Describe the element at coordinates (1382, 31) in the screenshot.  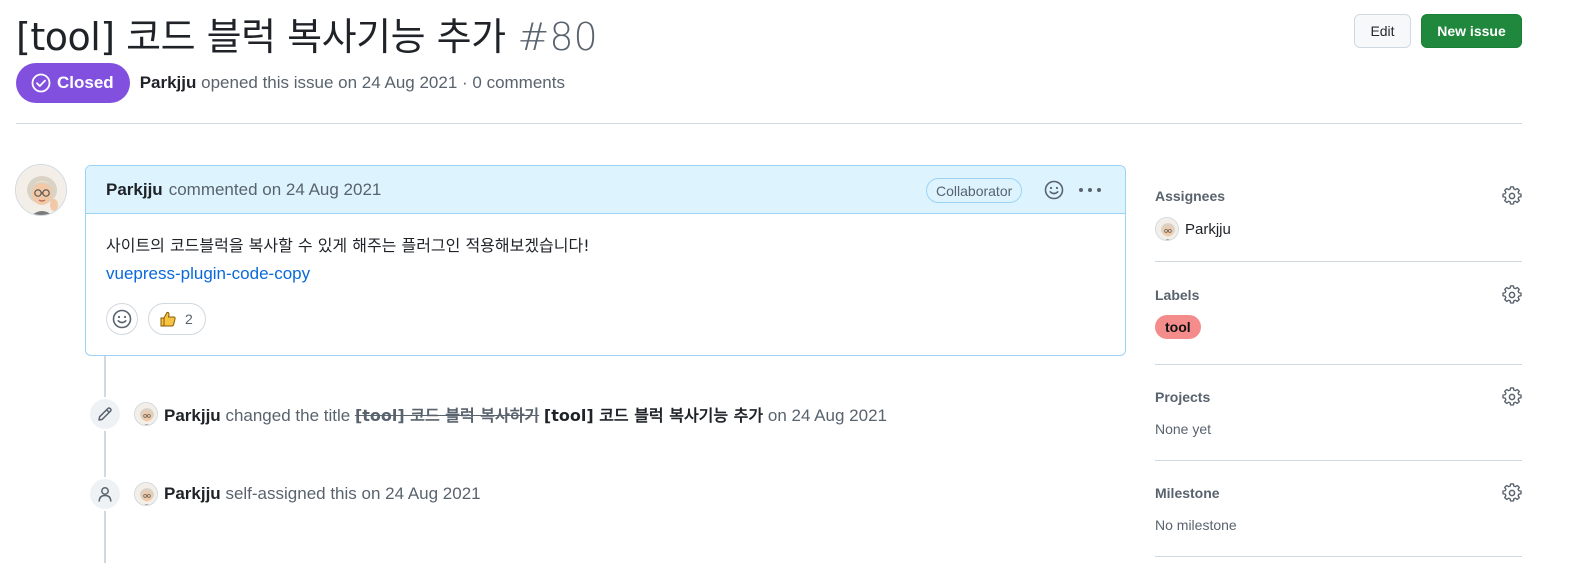
I see `edit-button: Edit` at that location.